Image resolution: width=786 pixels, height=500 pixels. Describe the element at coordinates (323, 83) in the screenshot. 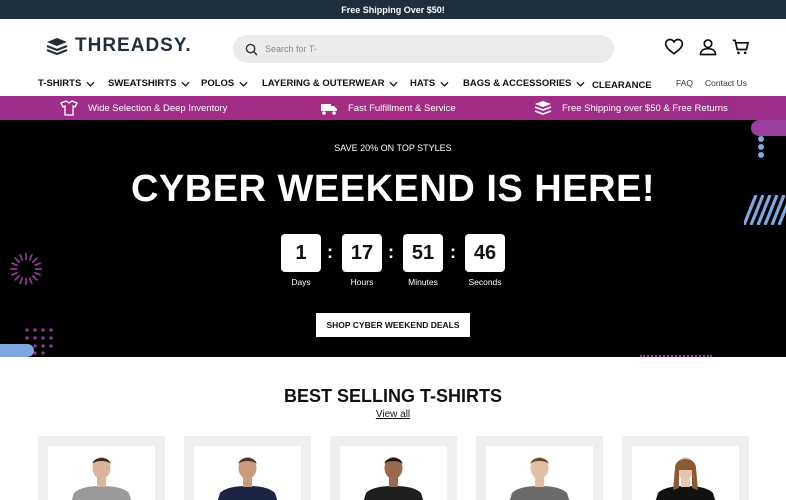

I see `nav-item-label: LAYERING & OUTERWEAR` at that location.